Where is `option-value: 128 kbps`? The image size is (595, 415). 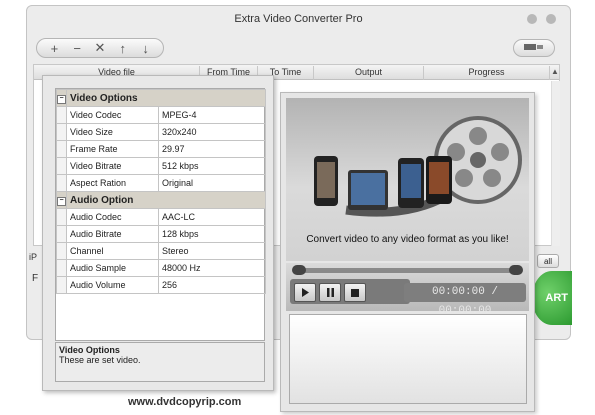
option-value: 128 kbps is located at coordinates (212, 234).